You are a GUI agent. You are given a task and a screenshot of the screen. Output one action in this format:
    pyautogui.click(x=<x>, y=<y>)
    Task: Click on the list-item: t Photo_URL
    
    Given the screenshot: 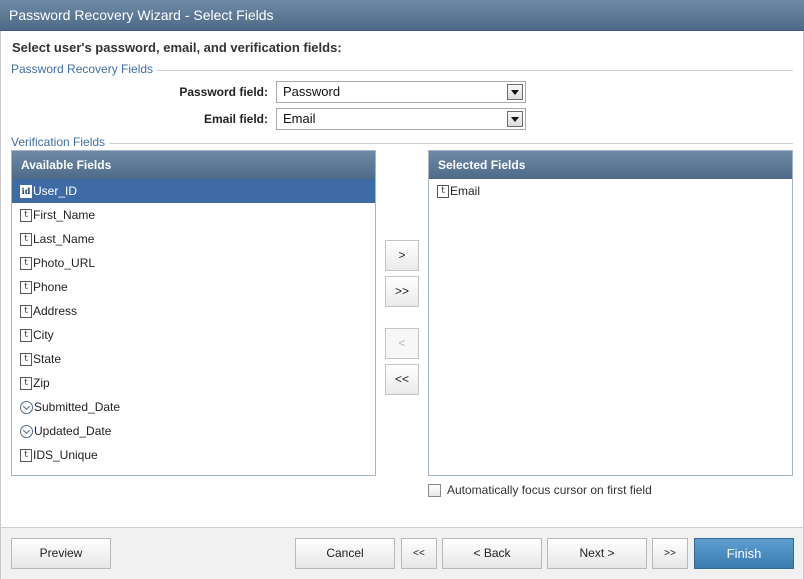 What is the action you would take?
    pyautogui.click(x=193, y=263)
    